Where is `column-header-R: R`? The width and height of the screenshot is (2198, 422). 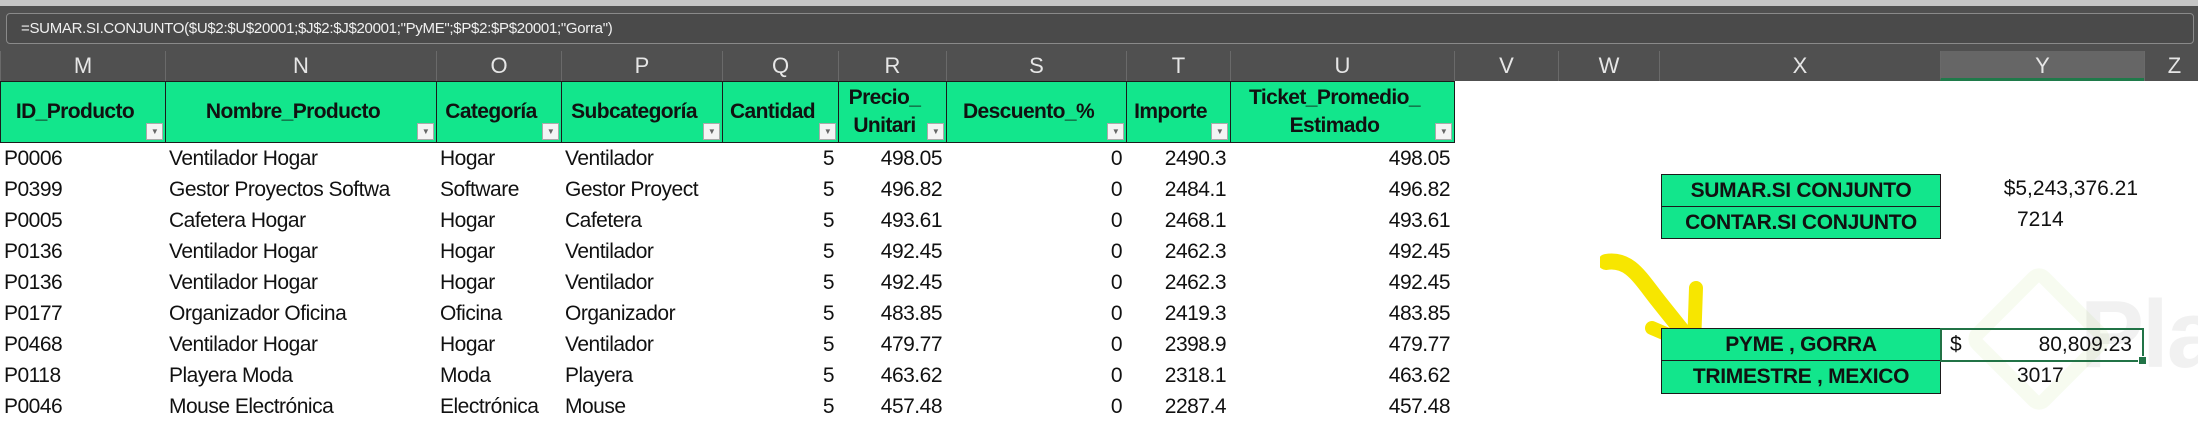
column-header-R: R is located at coordinates (892, 66).